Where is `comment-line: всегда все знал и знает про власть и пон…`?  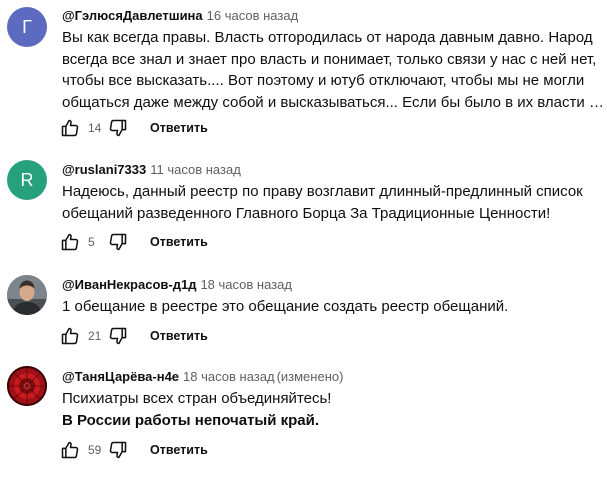 comment-line: всегда все знал и знает про власть и пон… is located at coordinates (329, 59).